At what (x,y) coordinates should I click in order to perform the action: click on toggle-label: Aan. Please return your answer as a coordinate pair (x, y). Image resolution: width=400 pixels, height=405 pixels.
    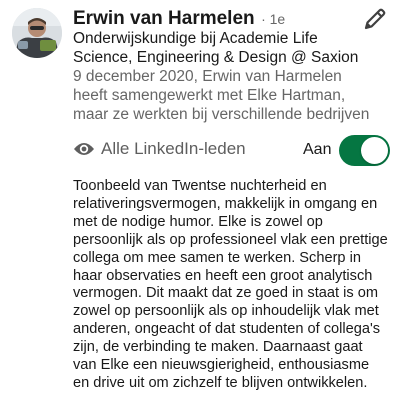
    Looking at the image, I should click on (317, 149).